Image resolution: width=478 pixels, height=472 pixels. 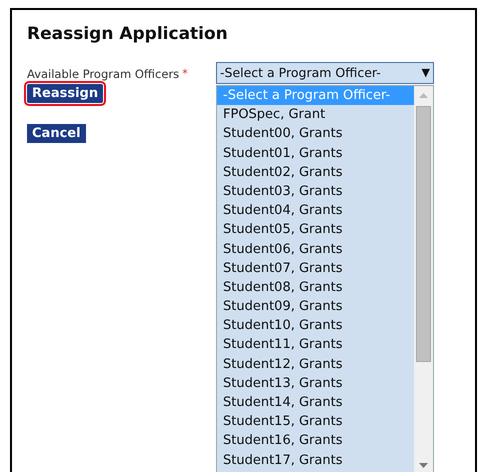 What do you see at coordinates (103, 74) in the screenshot?
I see `field-label: Available Program Officers` at bounding box center [103, 74].